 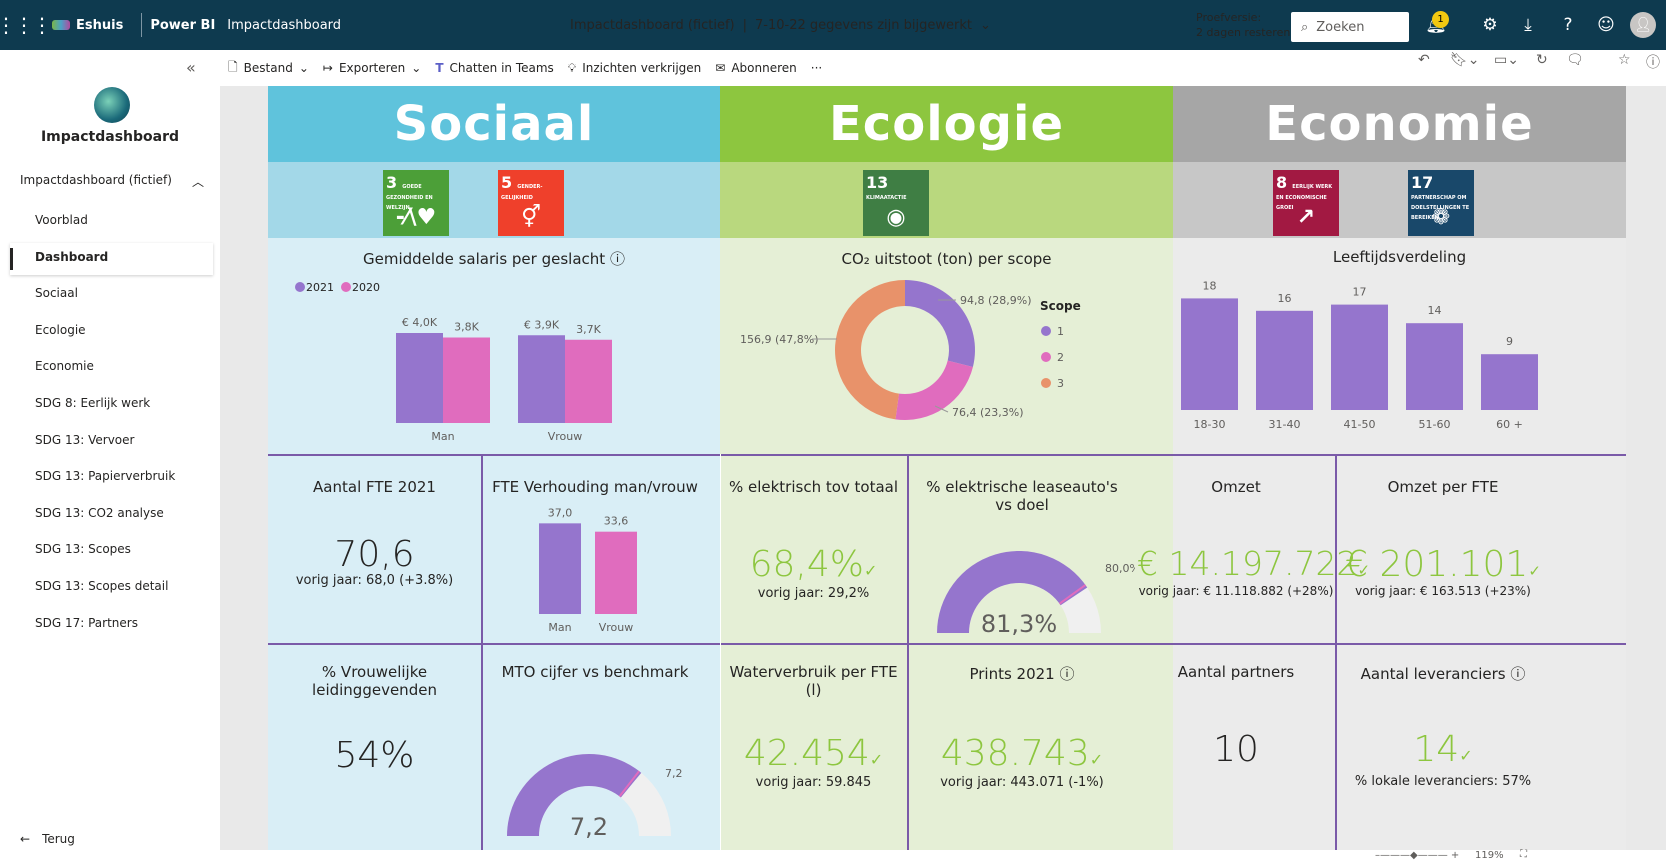 What do you see at coordinates (494, 68) in the screenshot?
I see `teams-chat-button: T Chatten in Teams` at bounding box center [494, 68].